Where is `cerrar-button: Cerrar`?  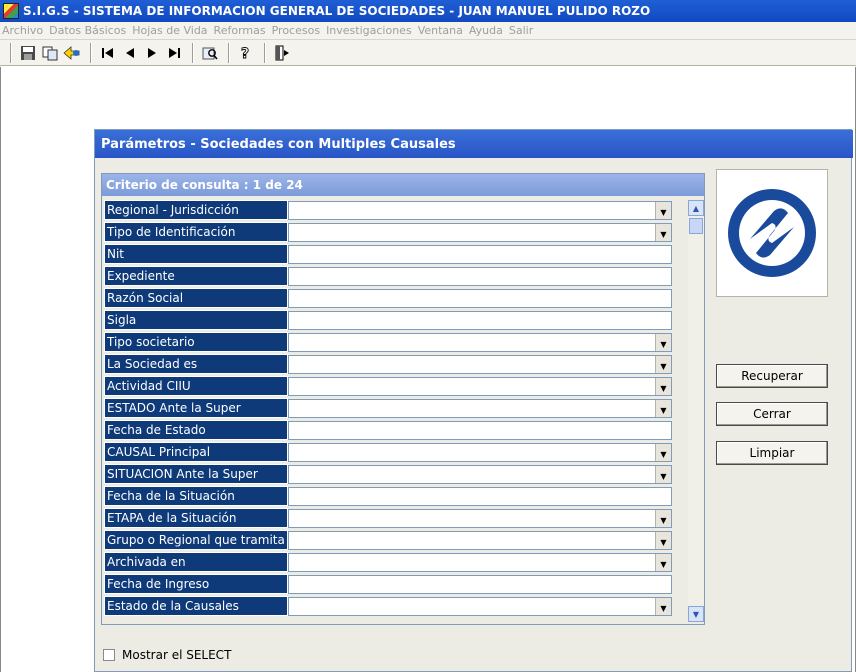 cerrar-button: Cerrar is located at coordinates (772, 414).